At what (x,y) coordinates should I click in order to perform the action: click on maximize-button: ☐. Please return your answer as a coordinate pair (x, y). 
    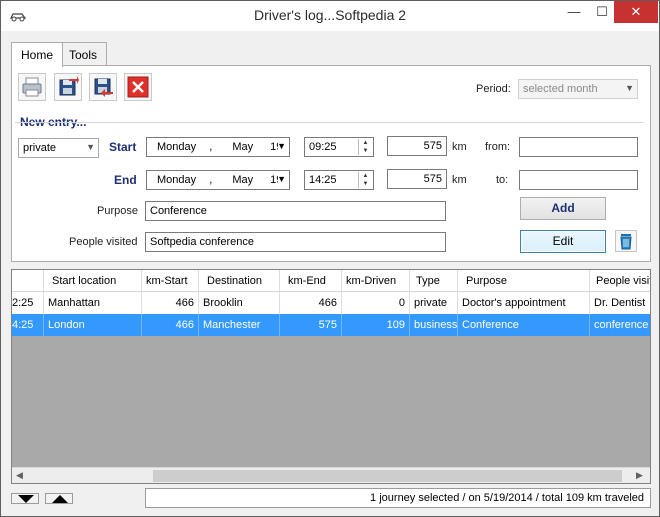
    Looking at the image, I should click on (602, 12).